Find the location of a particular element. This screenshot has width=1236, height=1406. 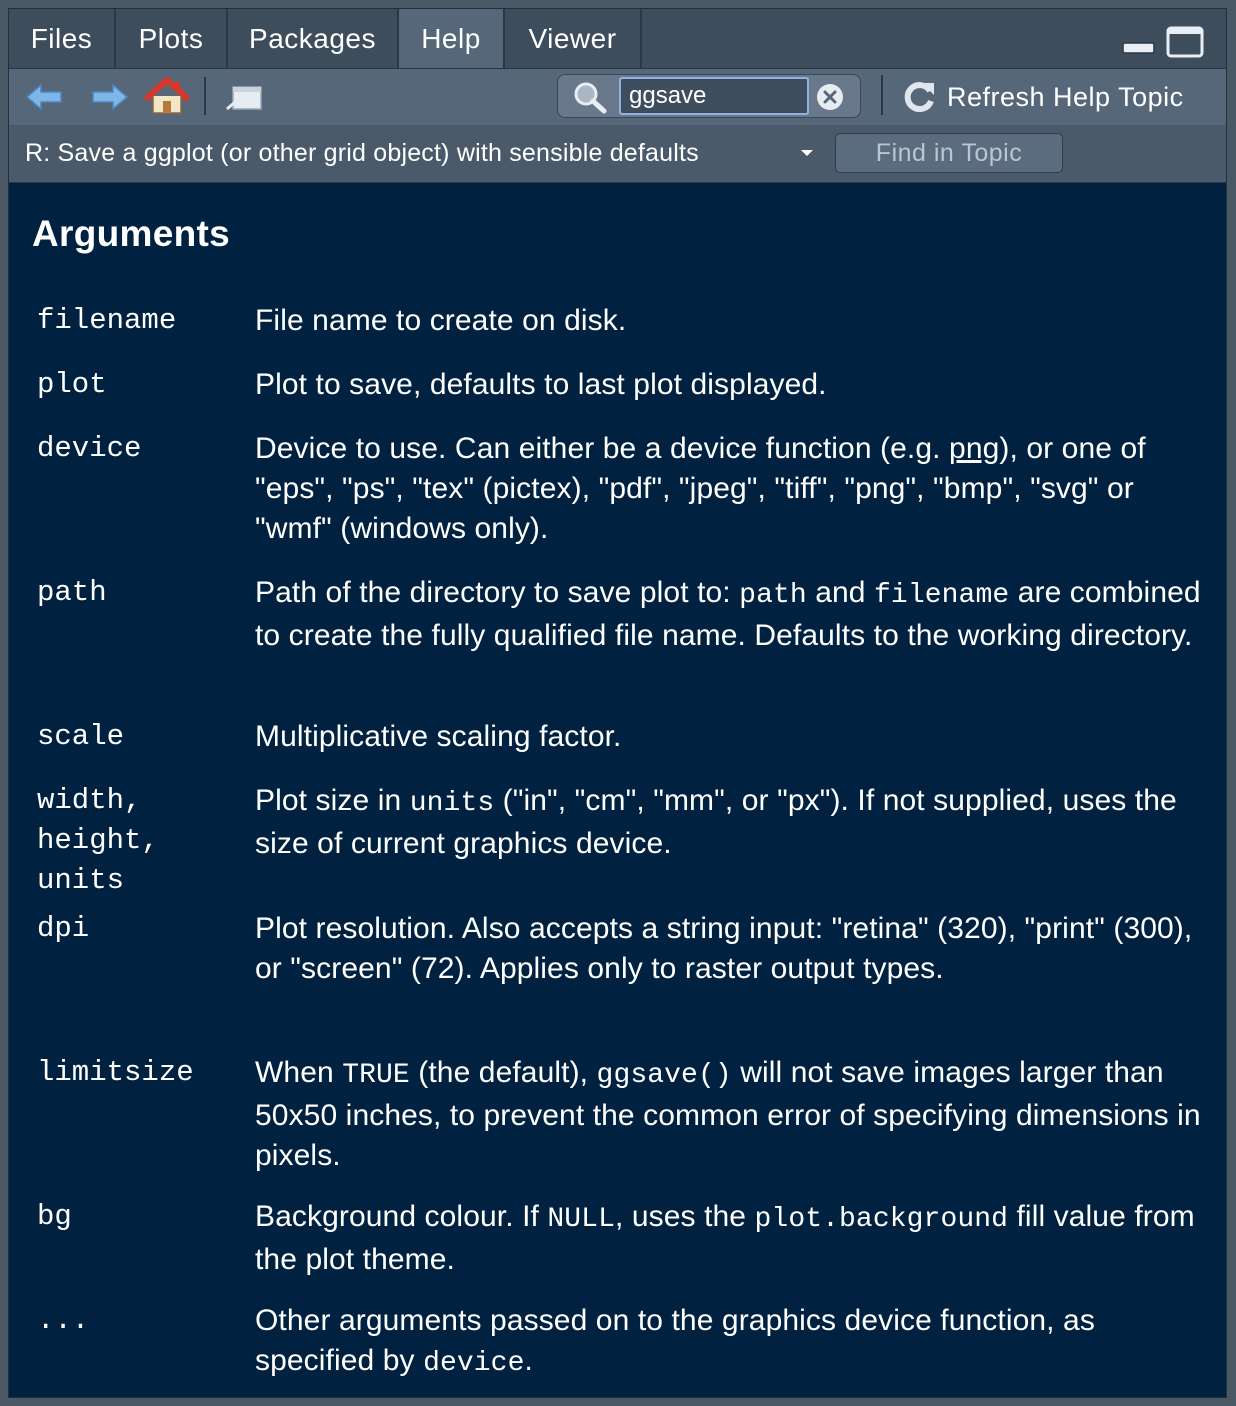

tab-label: Plots is located at coordinates (171, 38).